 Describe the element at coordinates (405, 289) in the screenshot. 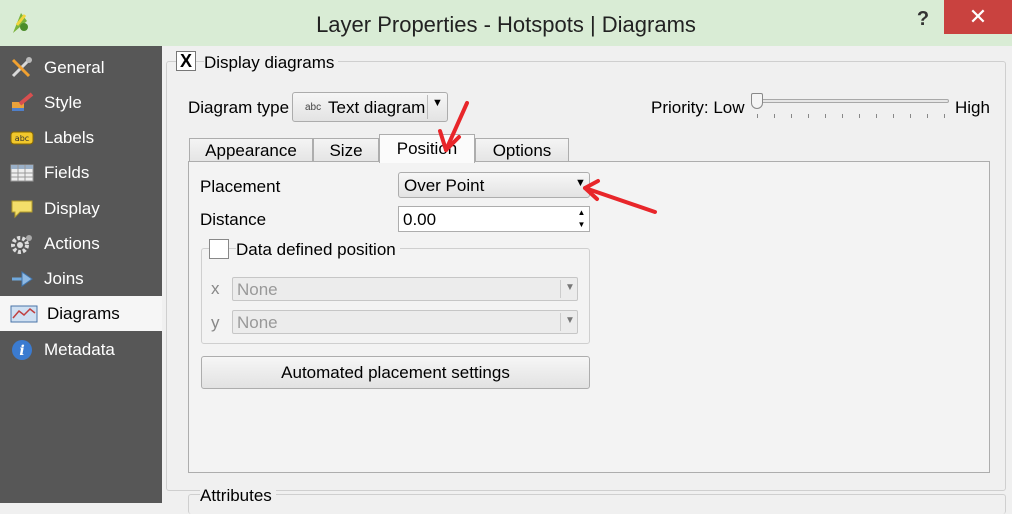

I see `x-field-dropdown: None ▼` at that location.